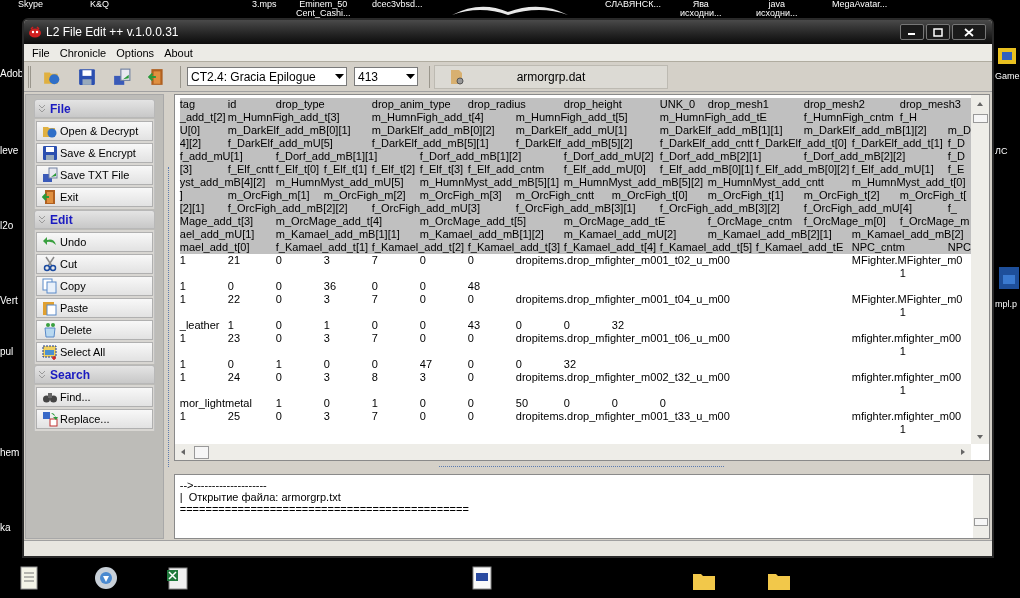 The width and height of the screenshot is (1020, 598). I want to click on icon-label: hem, so click(10, 453).